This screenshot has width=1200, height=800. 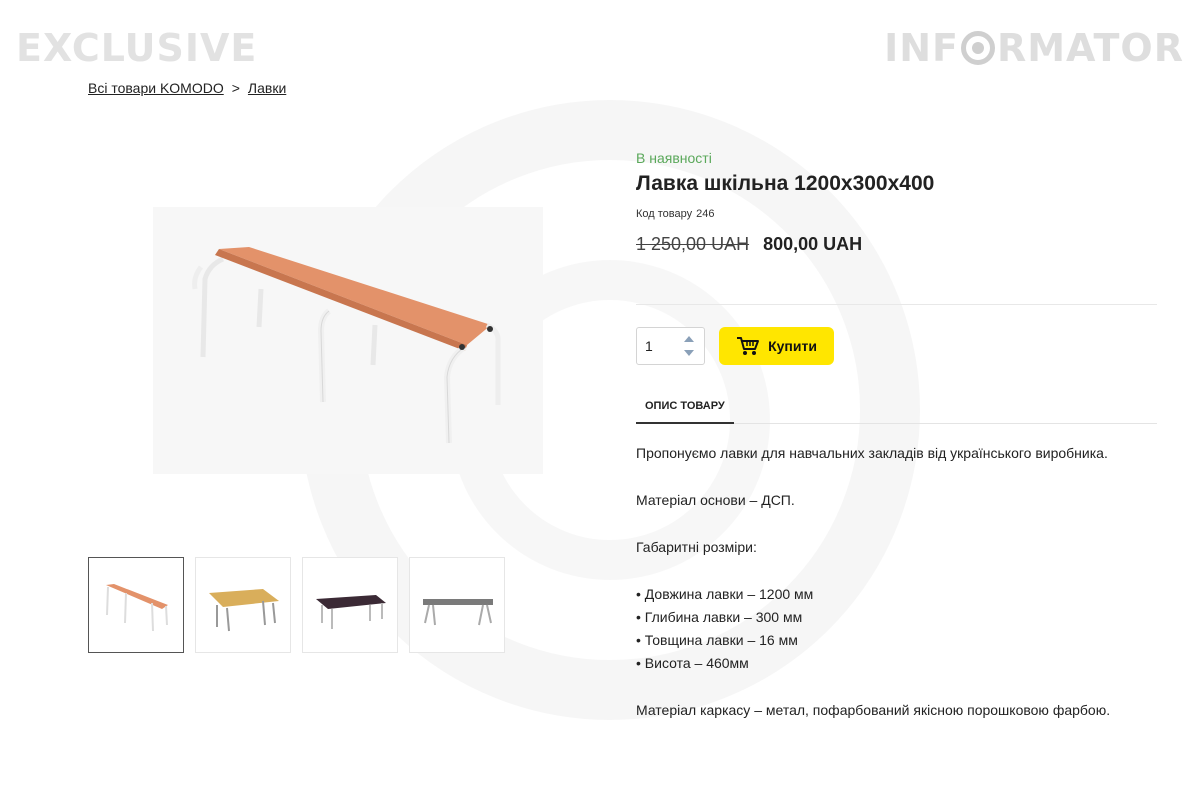 What do you see at coordinates (715, 500) in the screenshot?
I see `description-material: Матеріал основи – ДСП.` at bounding box center [715, 500].